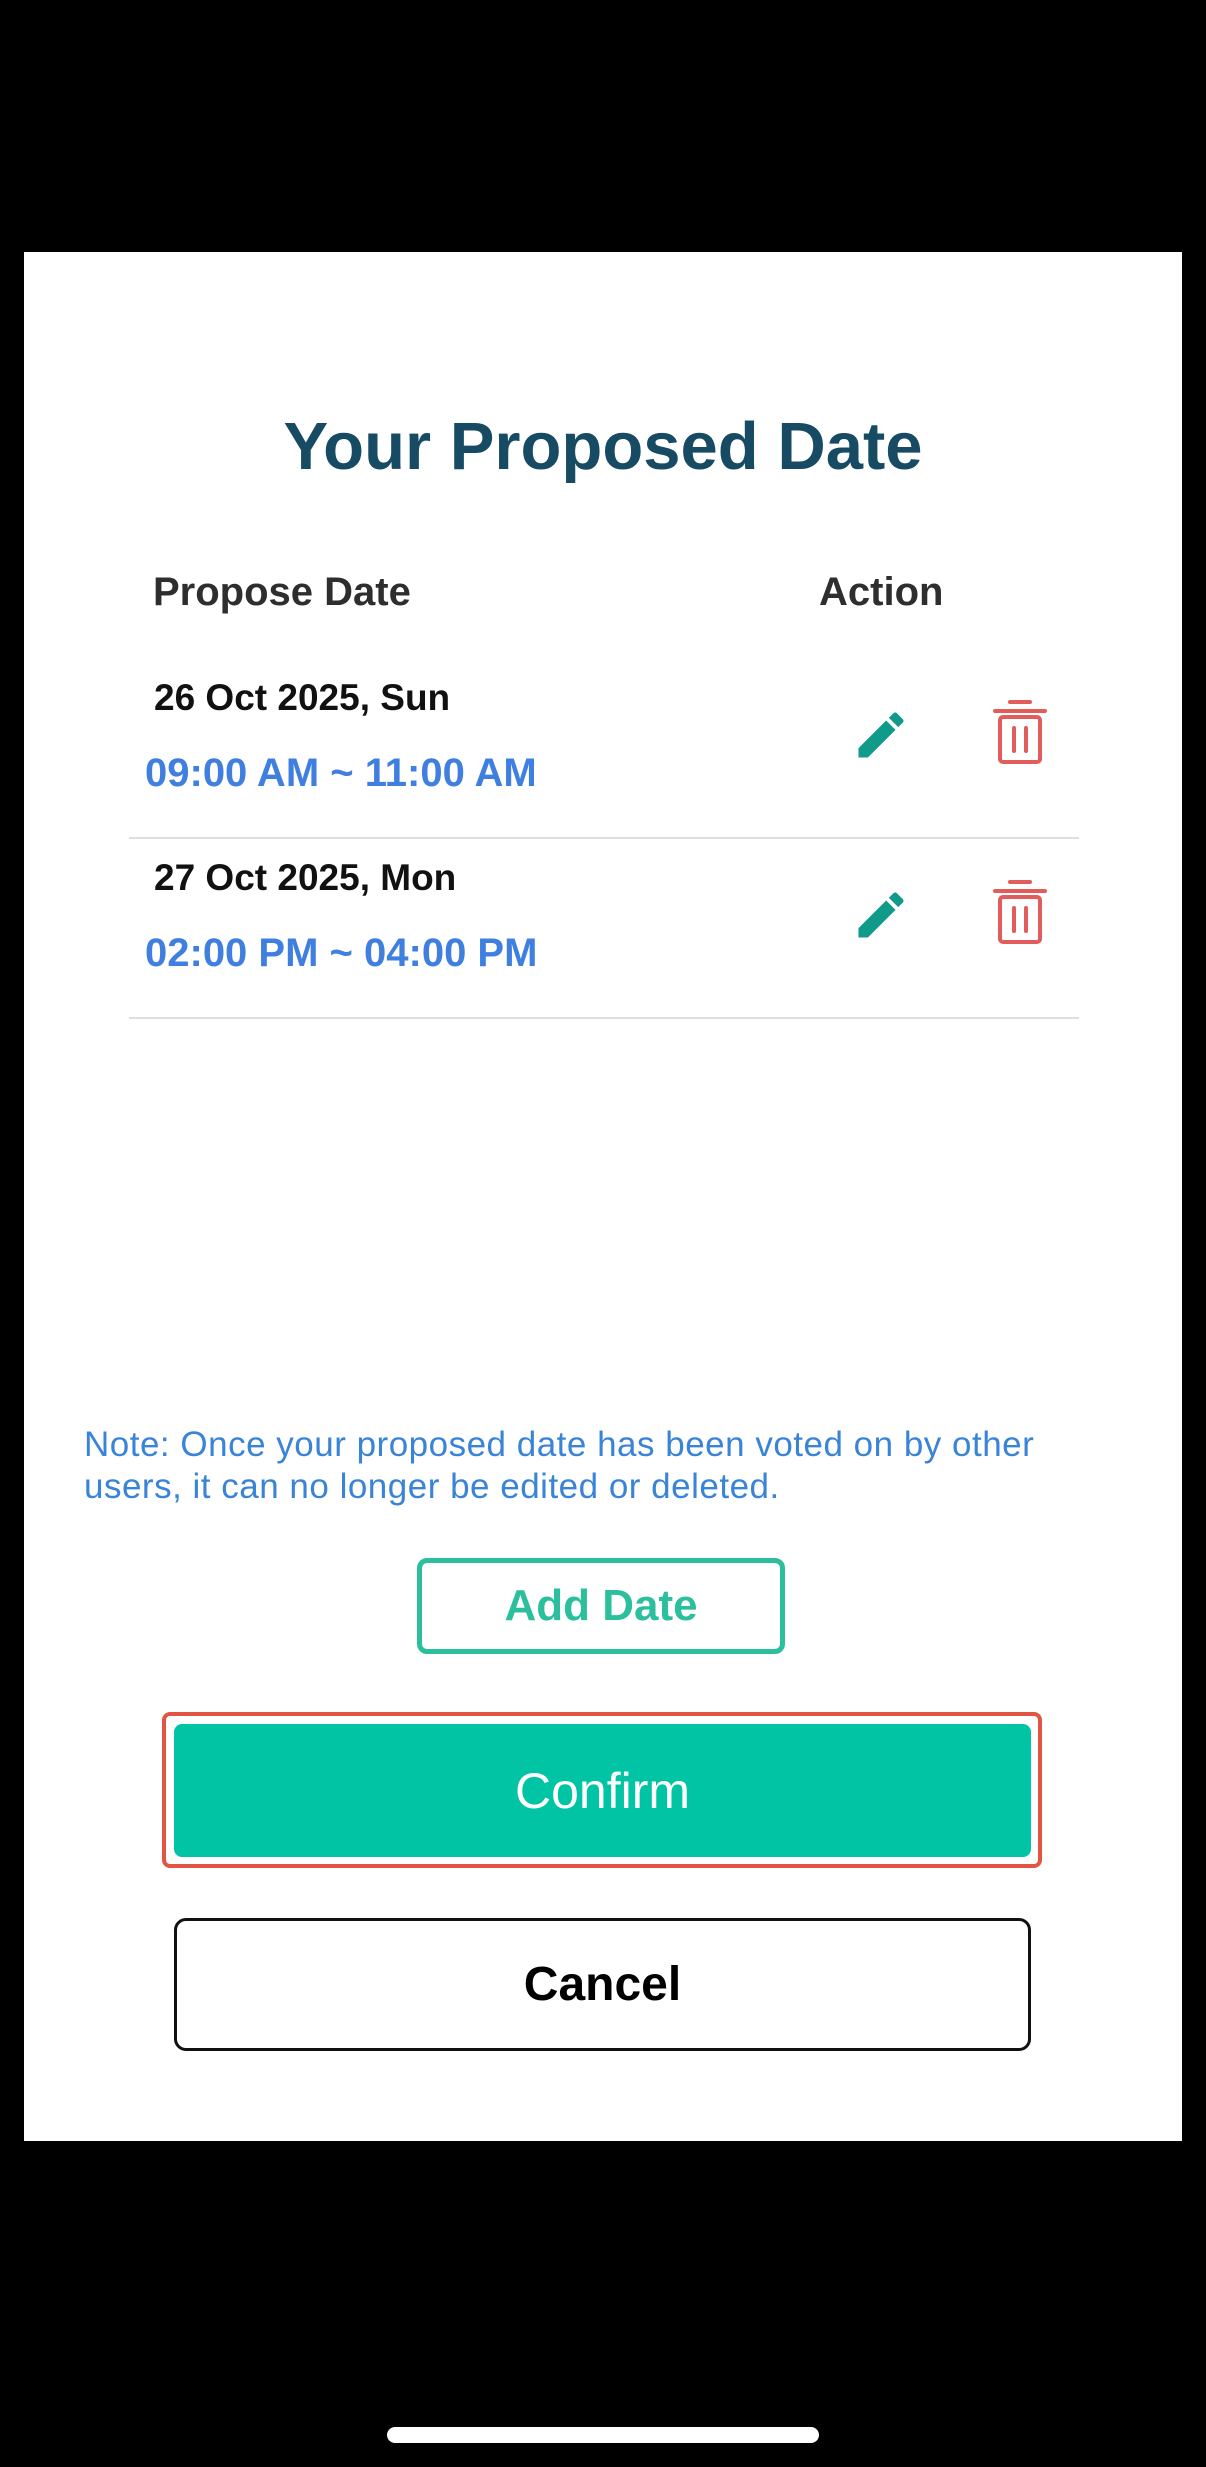  I want to click on column-header-propose-date: Propose Date, so click(282, 592).